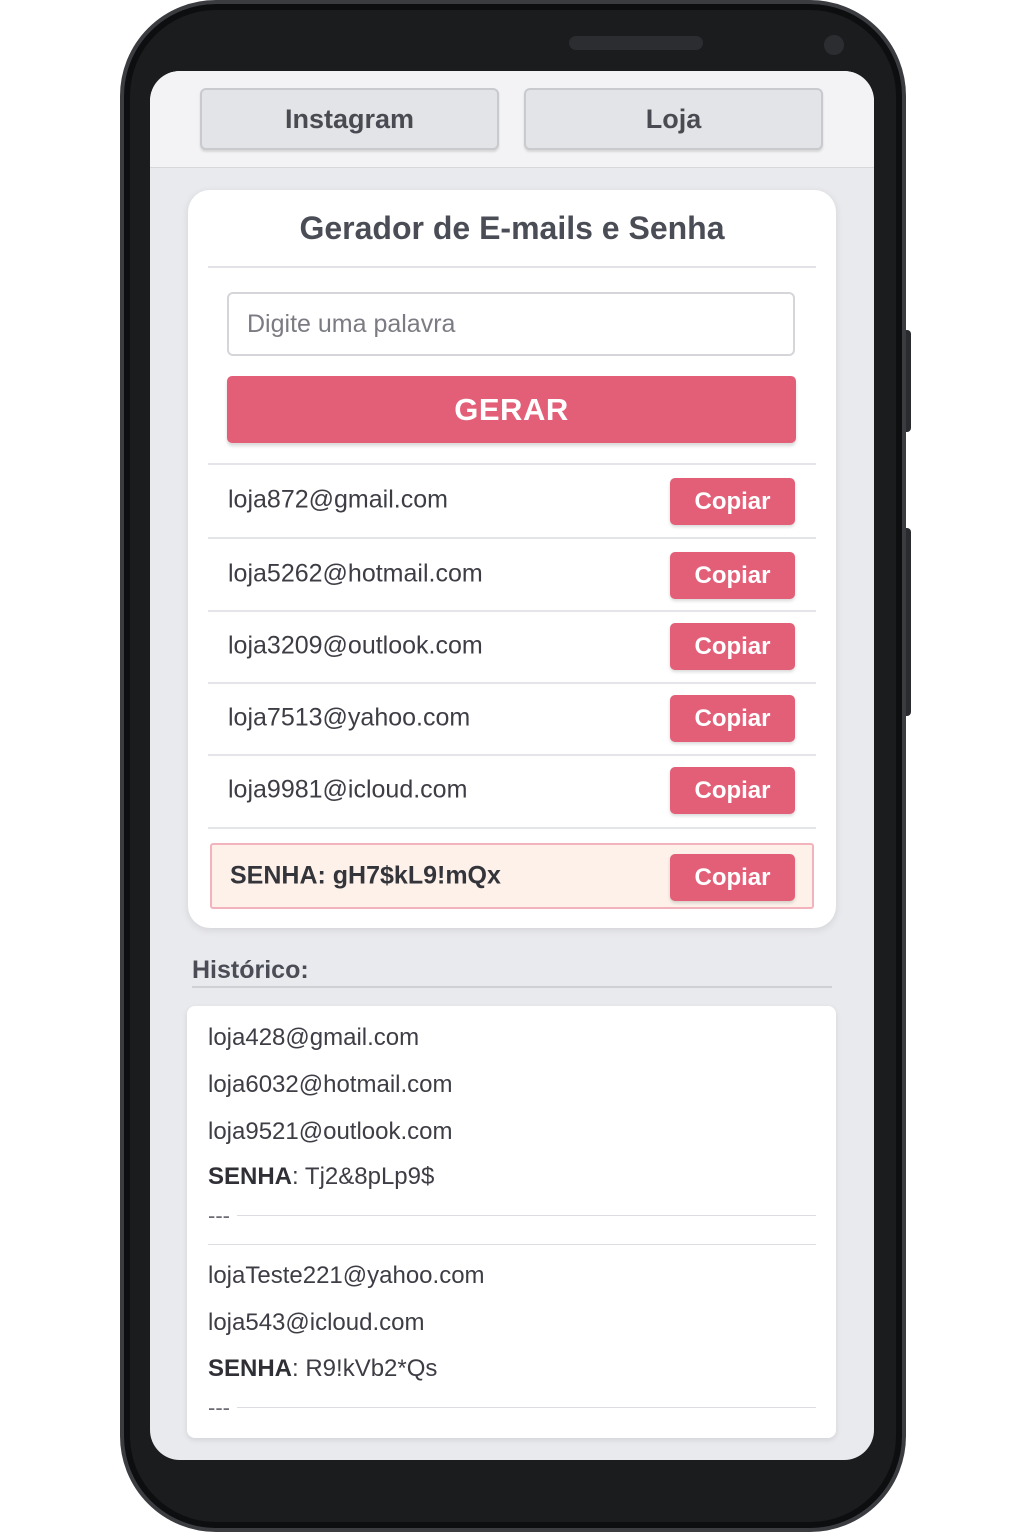 The image size is (1024, 1536). I want to click on email-row: loja9981@icloud.com Copiar, so click(512, 790).